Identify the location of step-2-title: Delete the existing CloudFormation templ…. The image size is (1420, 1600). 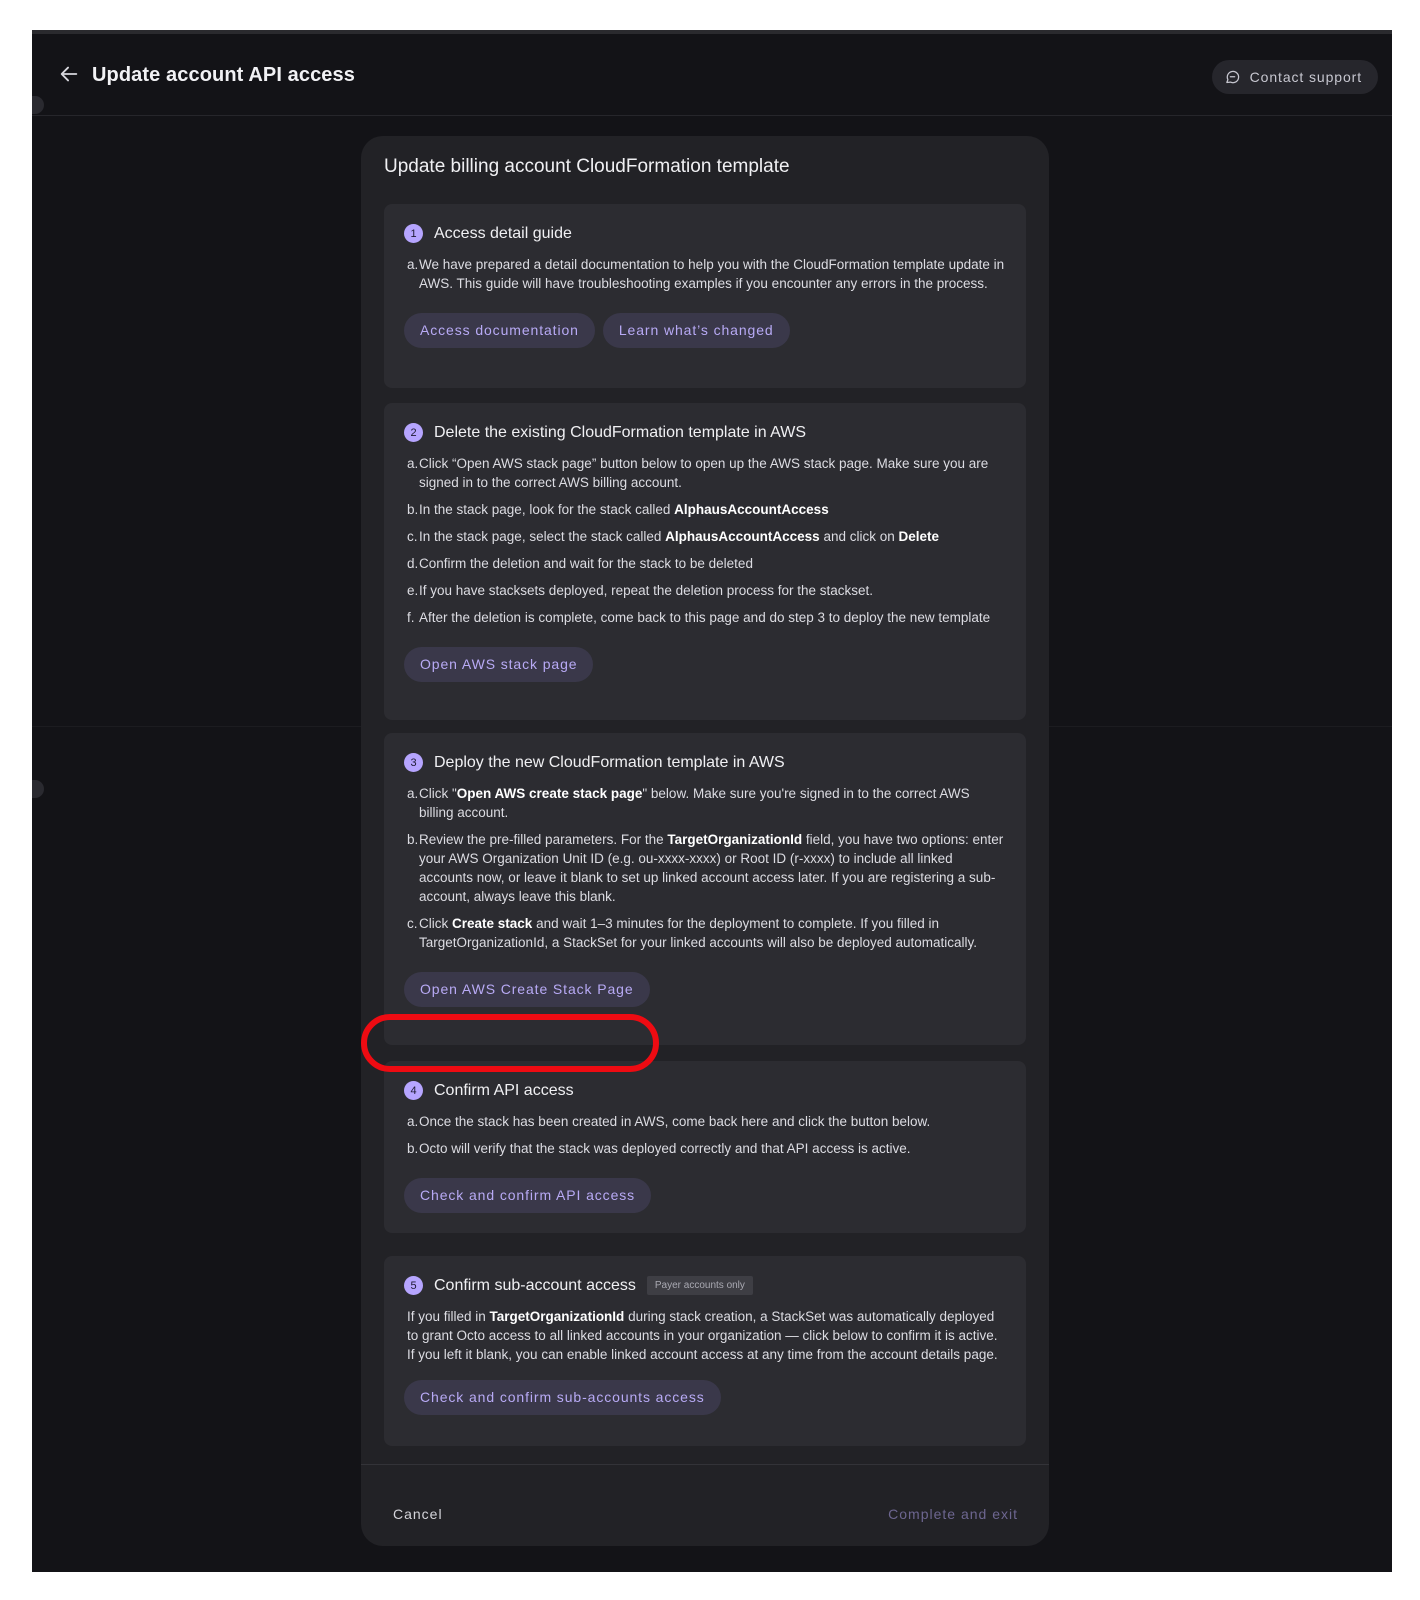
(620, 432).